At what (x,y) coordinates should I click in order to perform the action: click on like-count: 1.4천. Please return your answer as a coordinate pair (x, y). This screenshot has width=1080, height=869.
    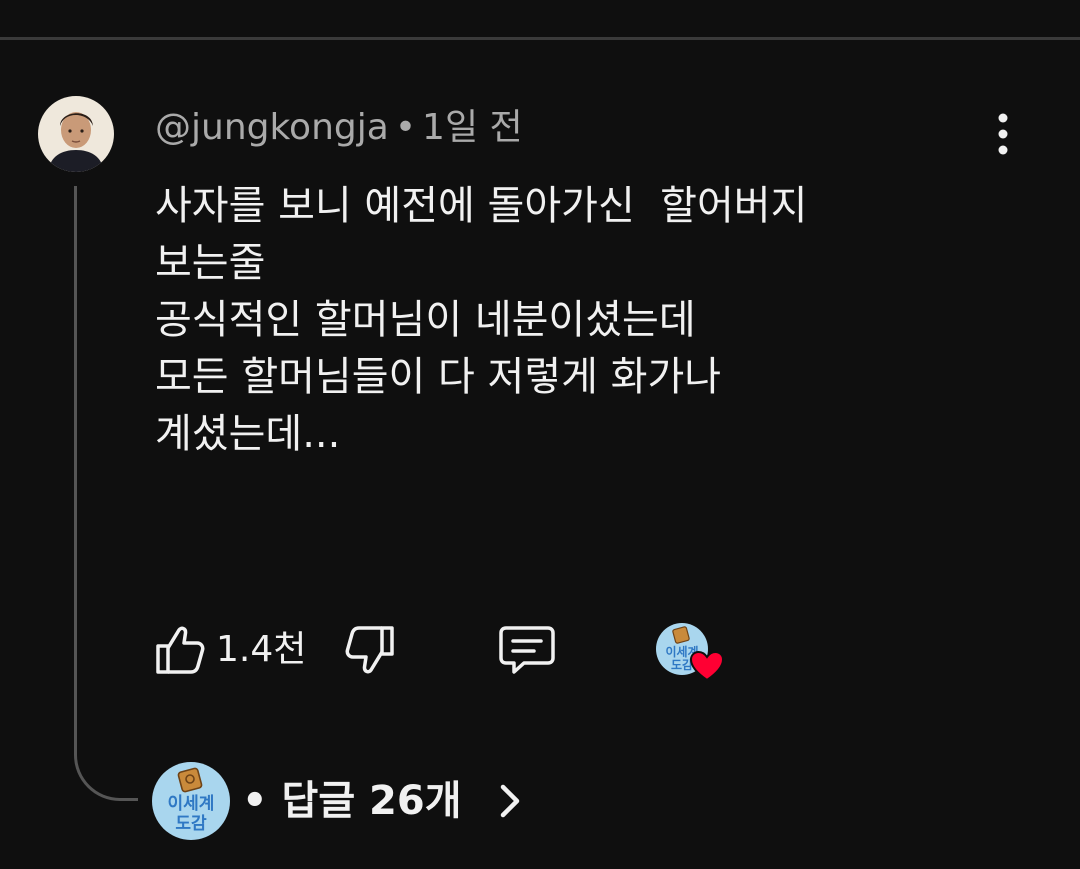
    Looking at the image, I should click on (261, 649).